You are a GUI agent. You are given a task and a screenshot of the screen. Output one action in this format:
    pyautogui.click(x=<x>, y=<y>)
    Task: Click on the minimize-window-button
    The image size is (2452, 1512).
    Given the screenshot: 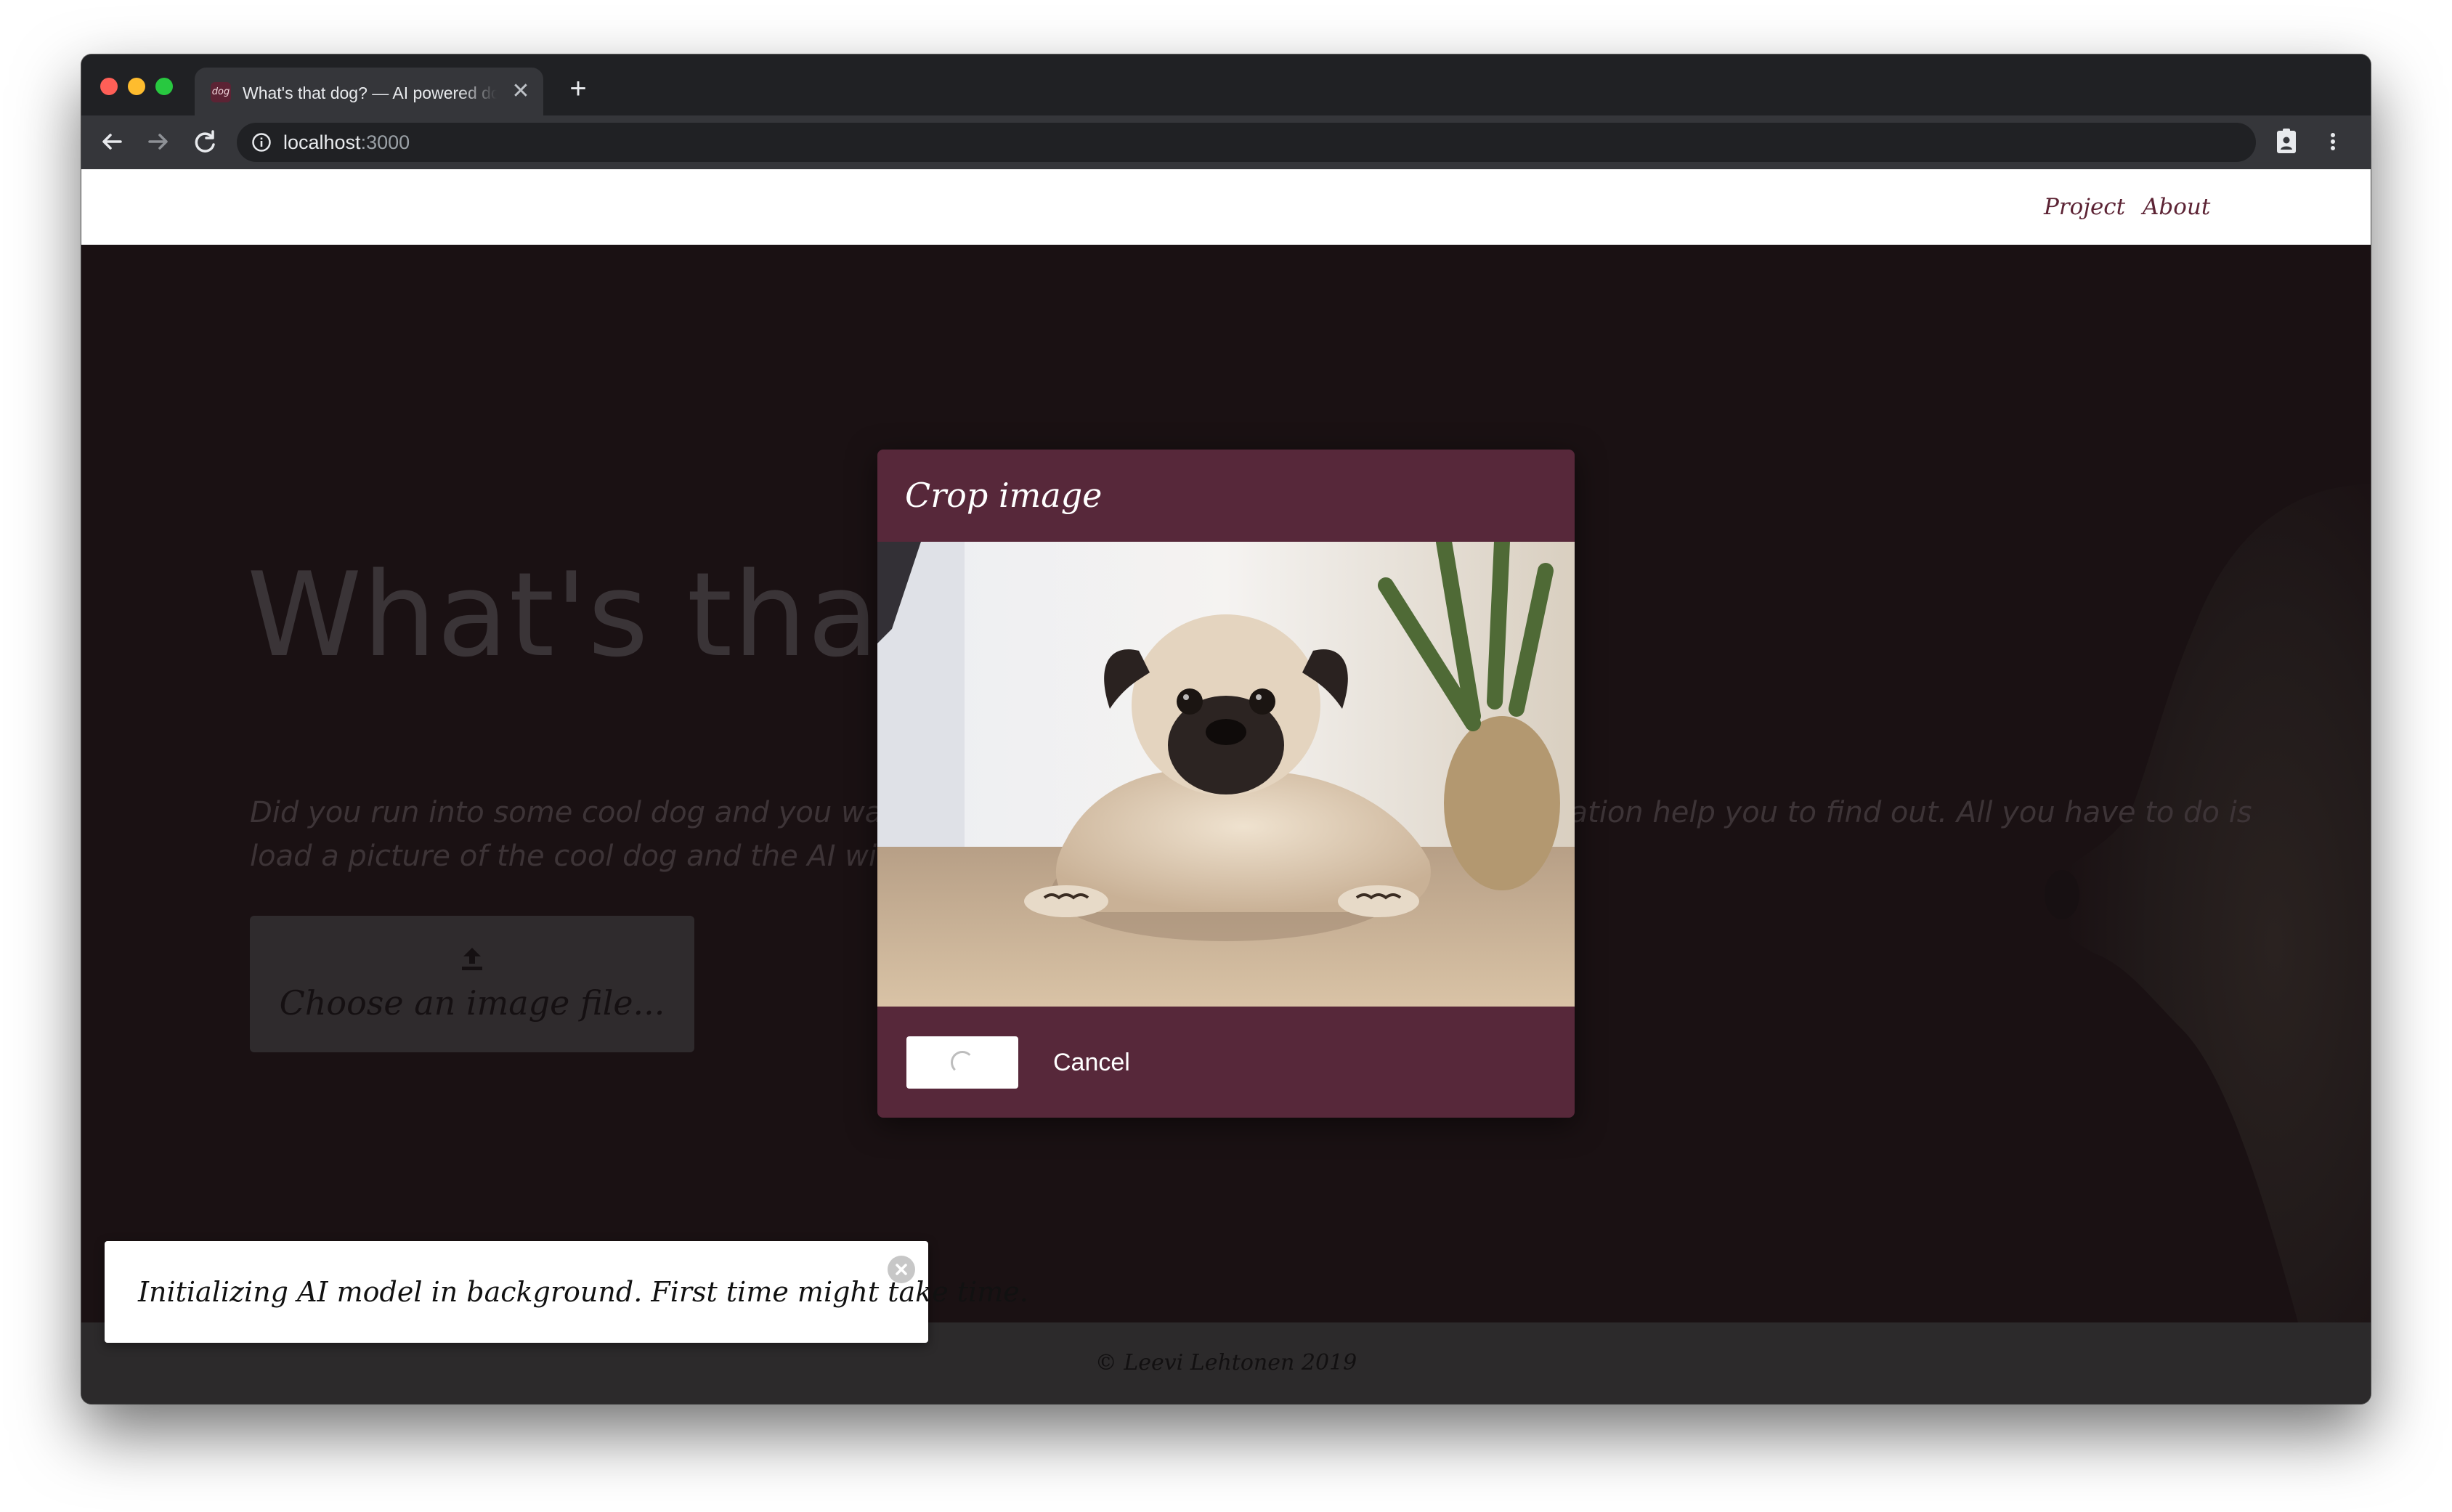 What is the action you would take?
    pyautogui.click(x=136, y=86)
    